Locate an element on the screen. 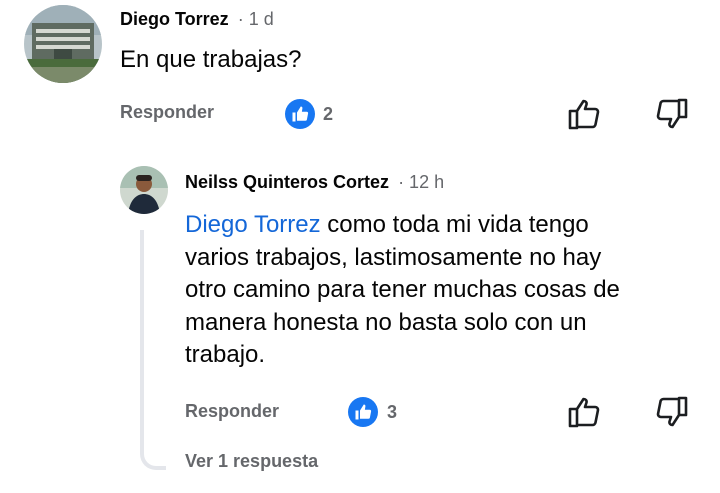 This screenshot has height=493, width=720. comment-header: Diego Torrez · 1 d is located at coordinates (197, 19).